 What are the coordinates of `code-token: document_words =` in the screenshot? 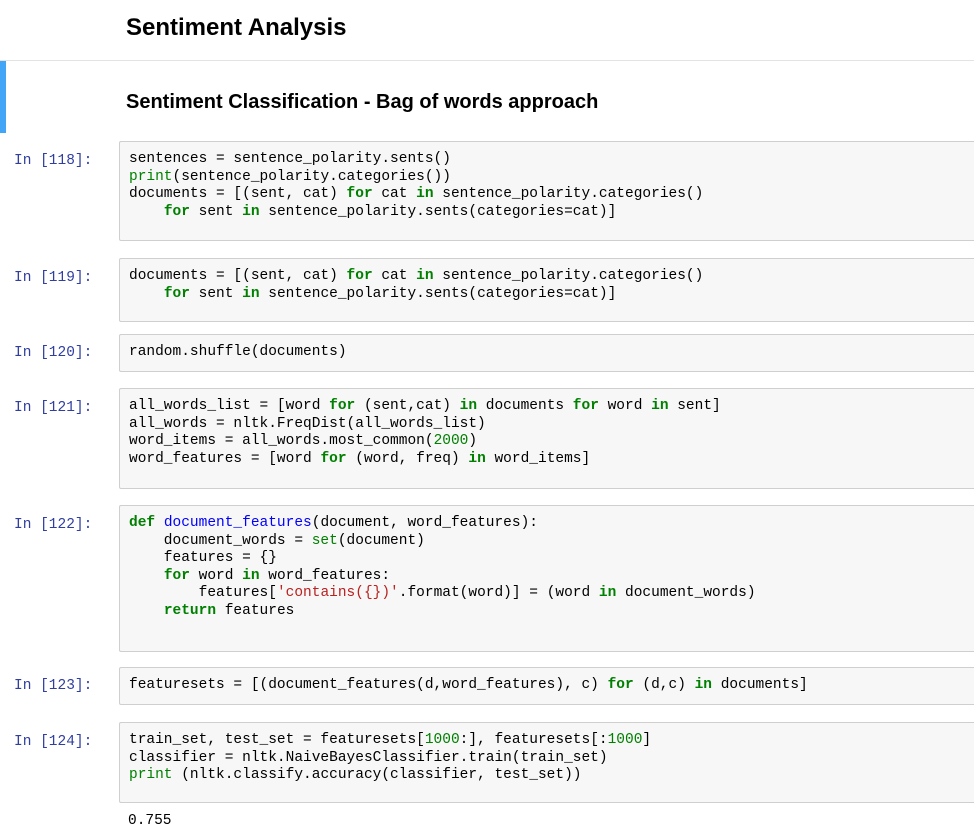 It's located at (220, 540).